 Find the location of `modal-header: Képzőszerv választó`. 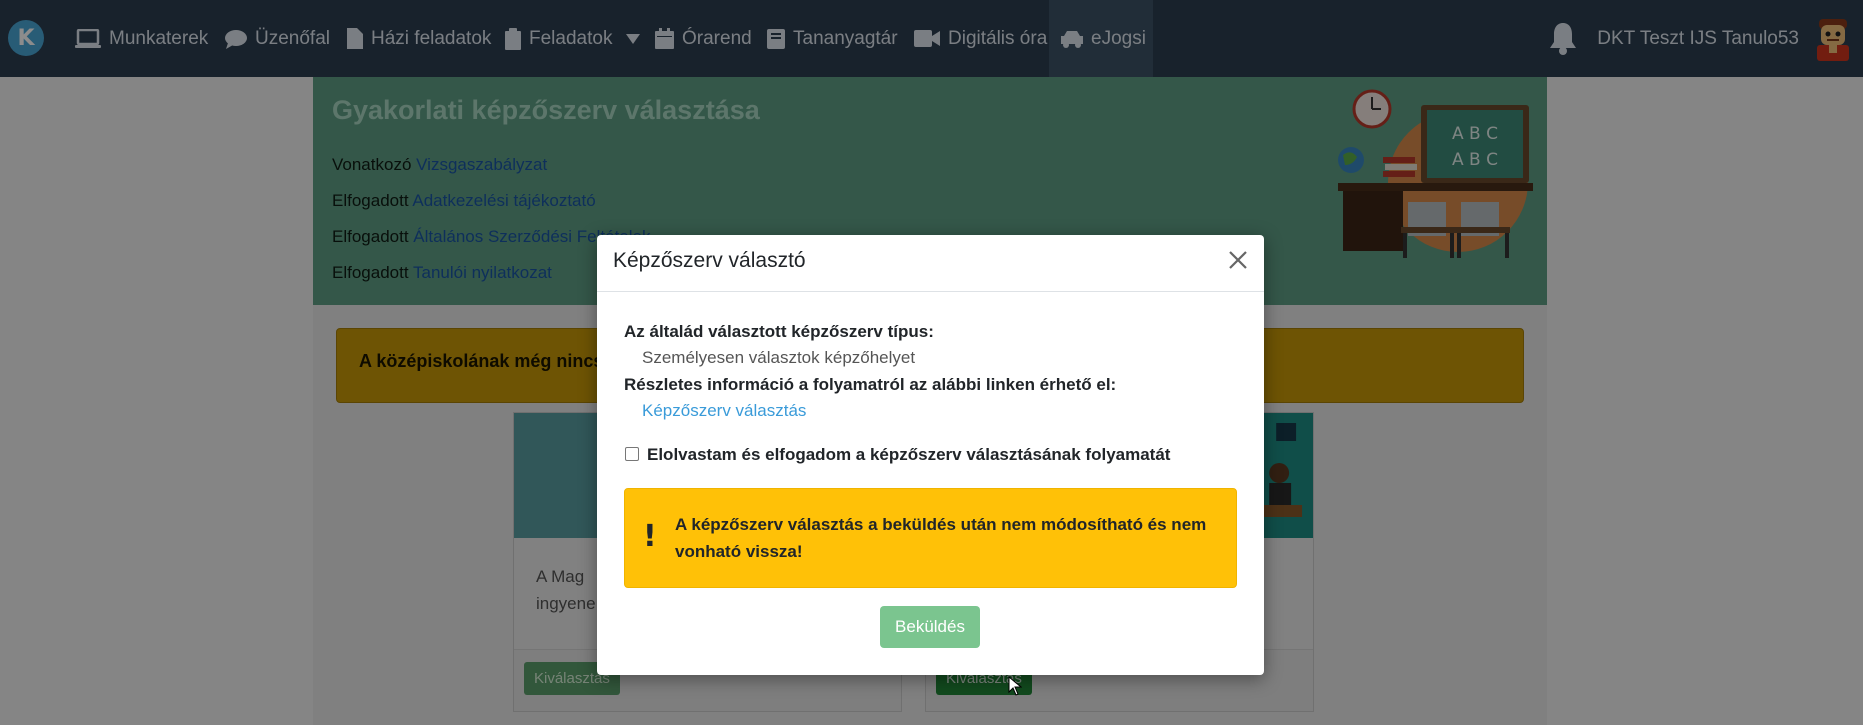

modal-header: Képzőszerv választó is located at coordinates (930, 263).